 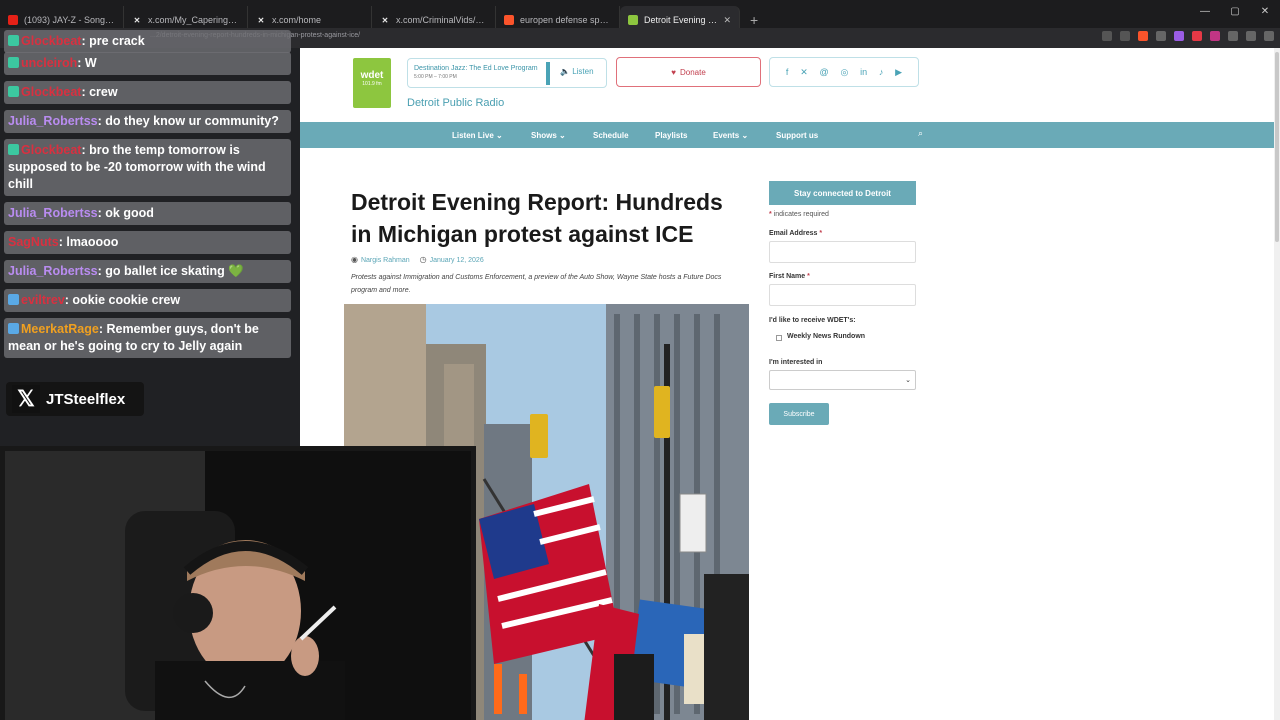 I want to click on search-icon: ⌕, so click(x=920, y=133).